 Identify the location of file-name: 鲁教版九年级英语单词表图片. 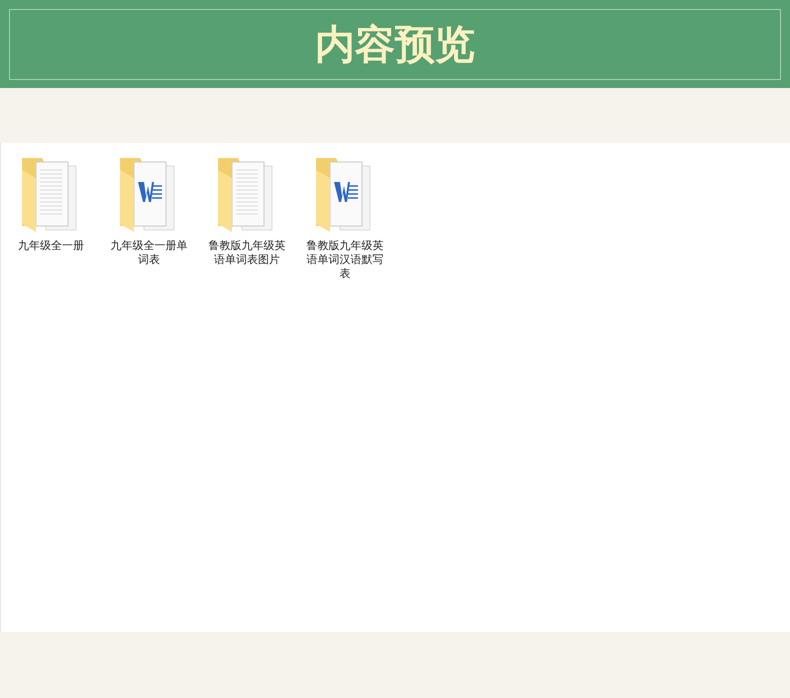
(247, 253).